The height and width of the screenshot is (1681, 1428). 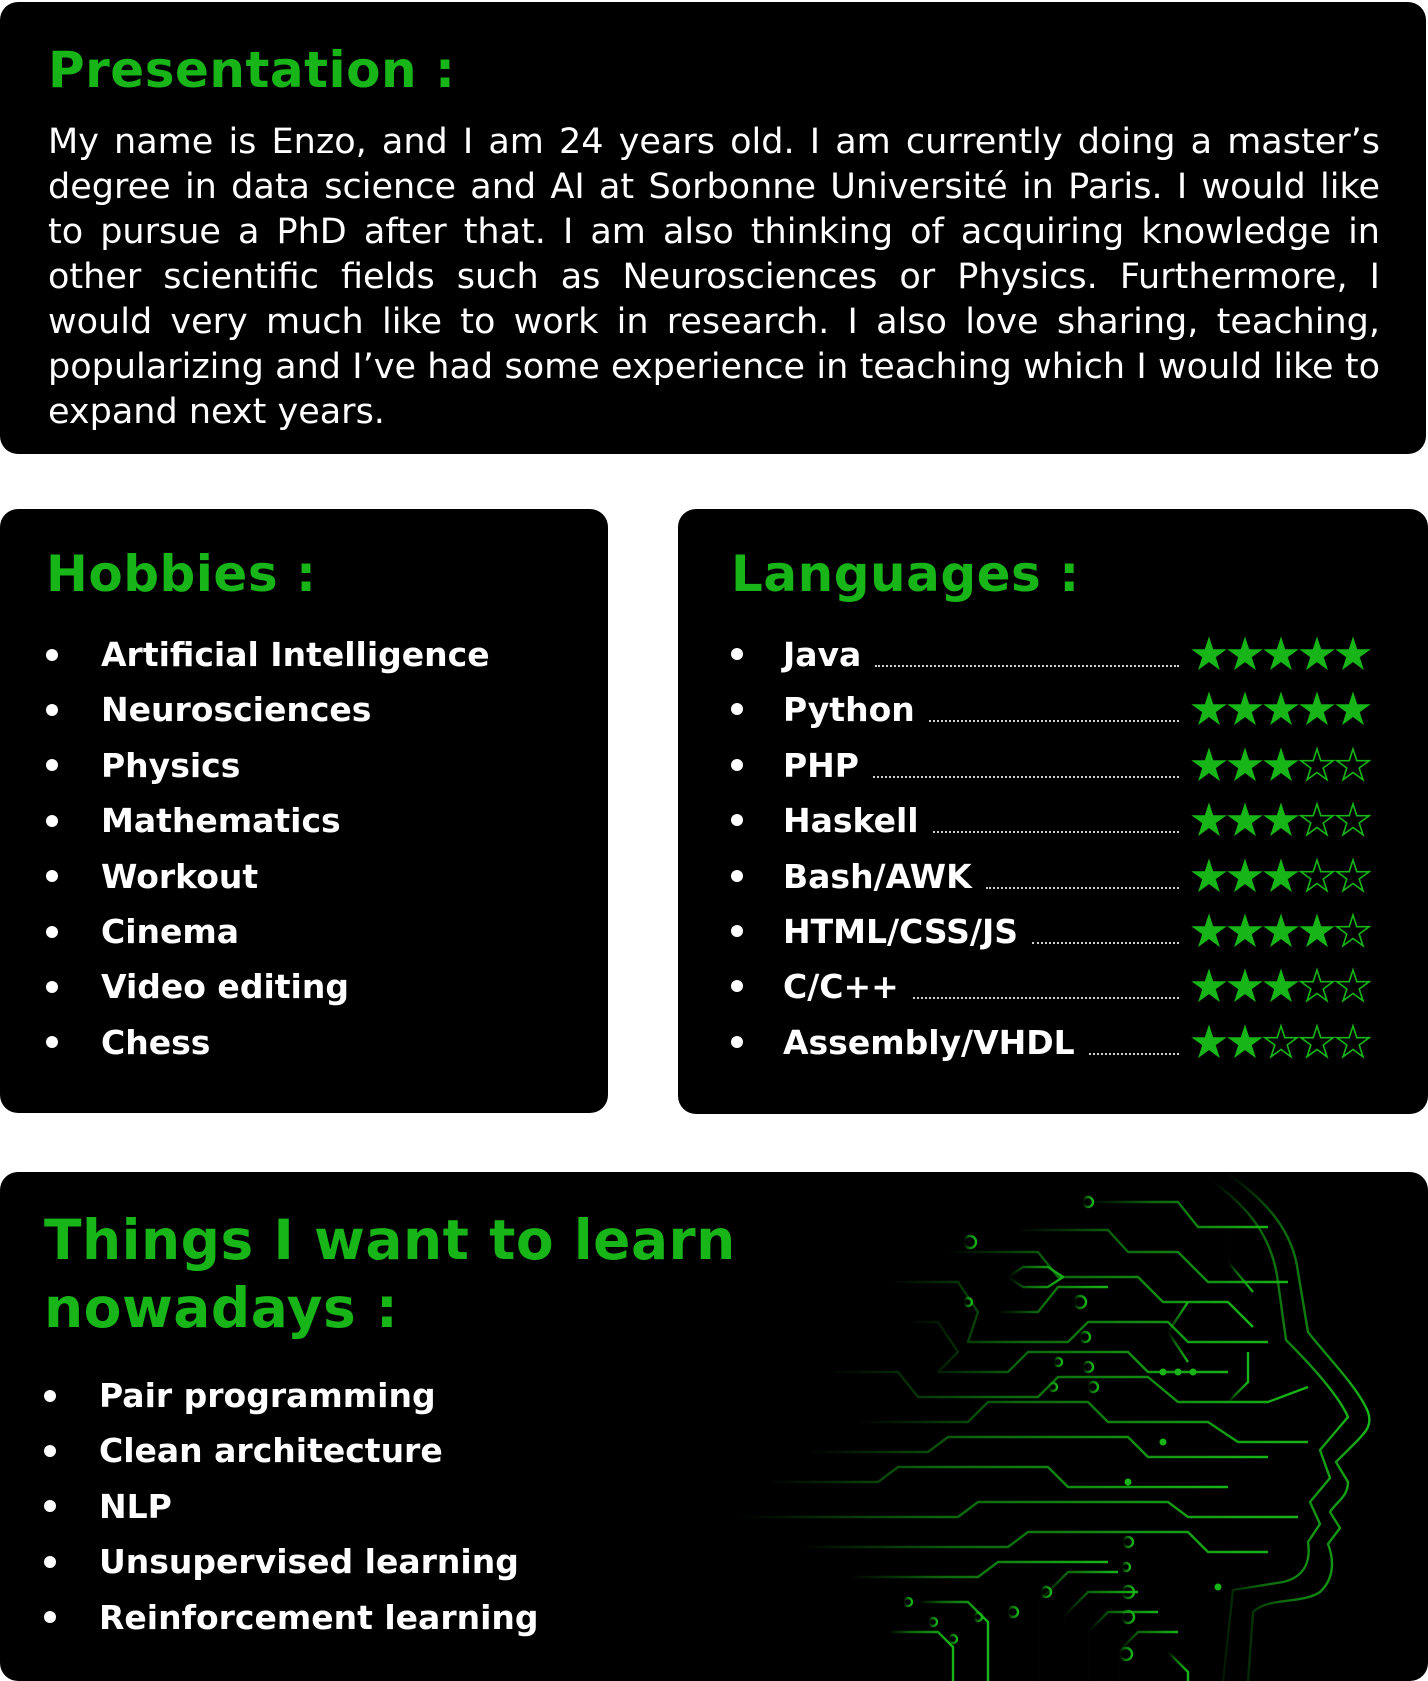 What do you see at coordinates (822, 654) in the screenshot?
I see `language-name: Java` at bounding box center [822, 654].